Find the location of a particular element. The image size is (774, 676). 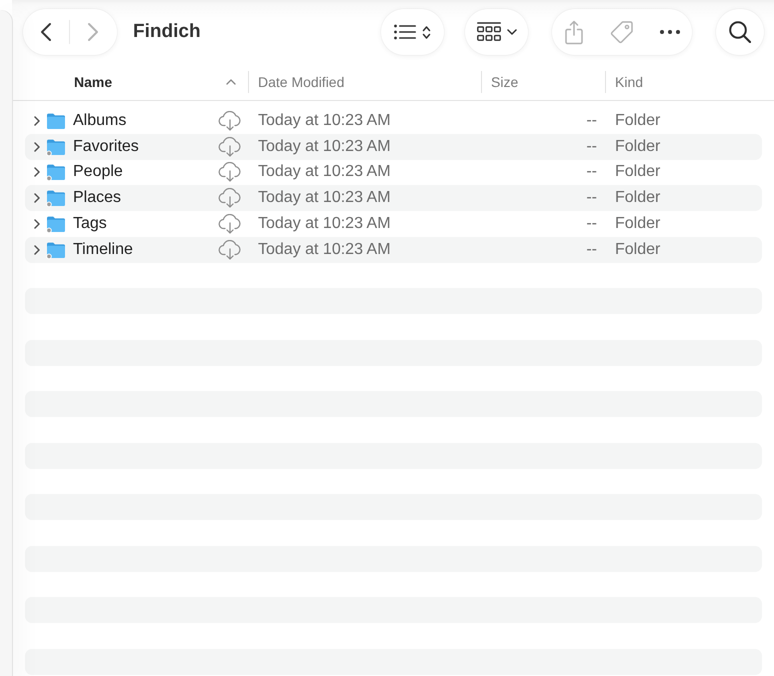

list-icon is located at coordinates (405, 32).